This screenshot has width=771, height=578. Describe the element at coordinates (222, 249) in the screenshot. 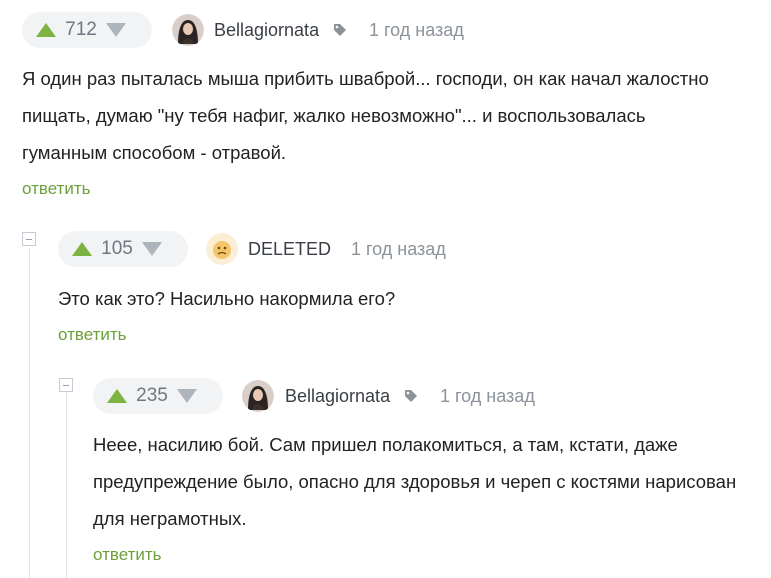

I see `deleted-user-avatar` at that location.